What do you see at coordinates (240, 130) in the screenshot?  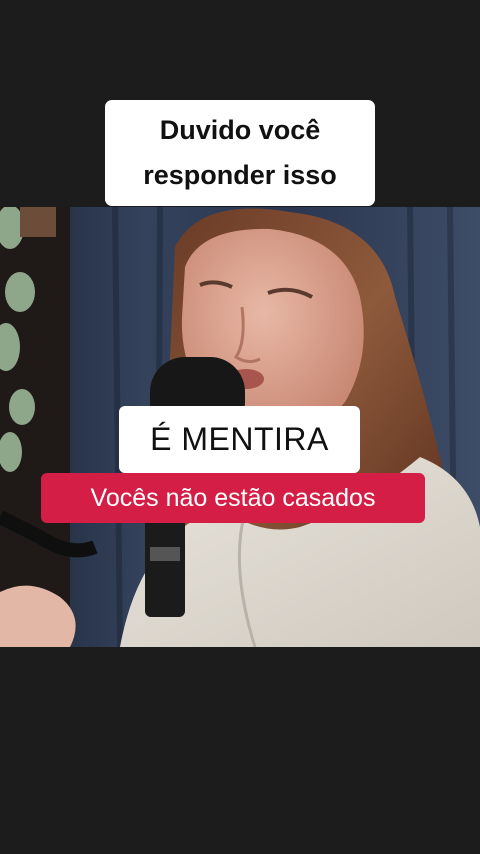 I see `caption-top-line1: Duvido você` at bounding box center [240, 130].